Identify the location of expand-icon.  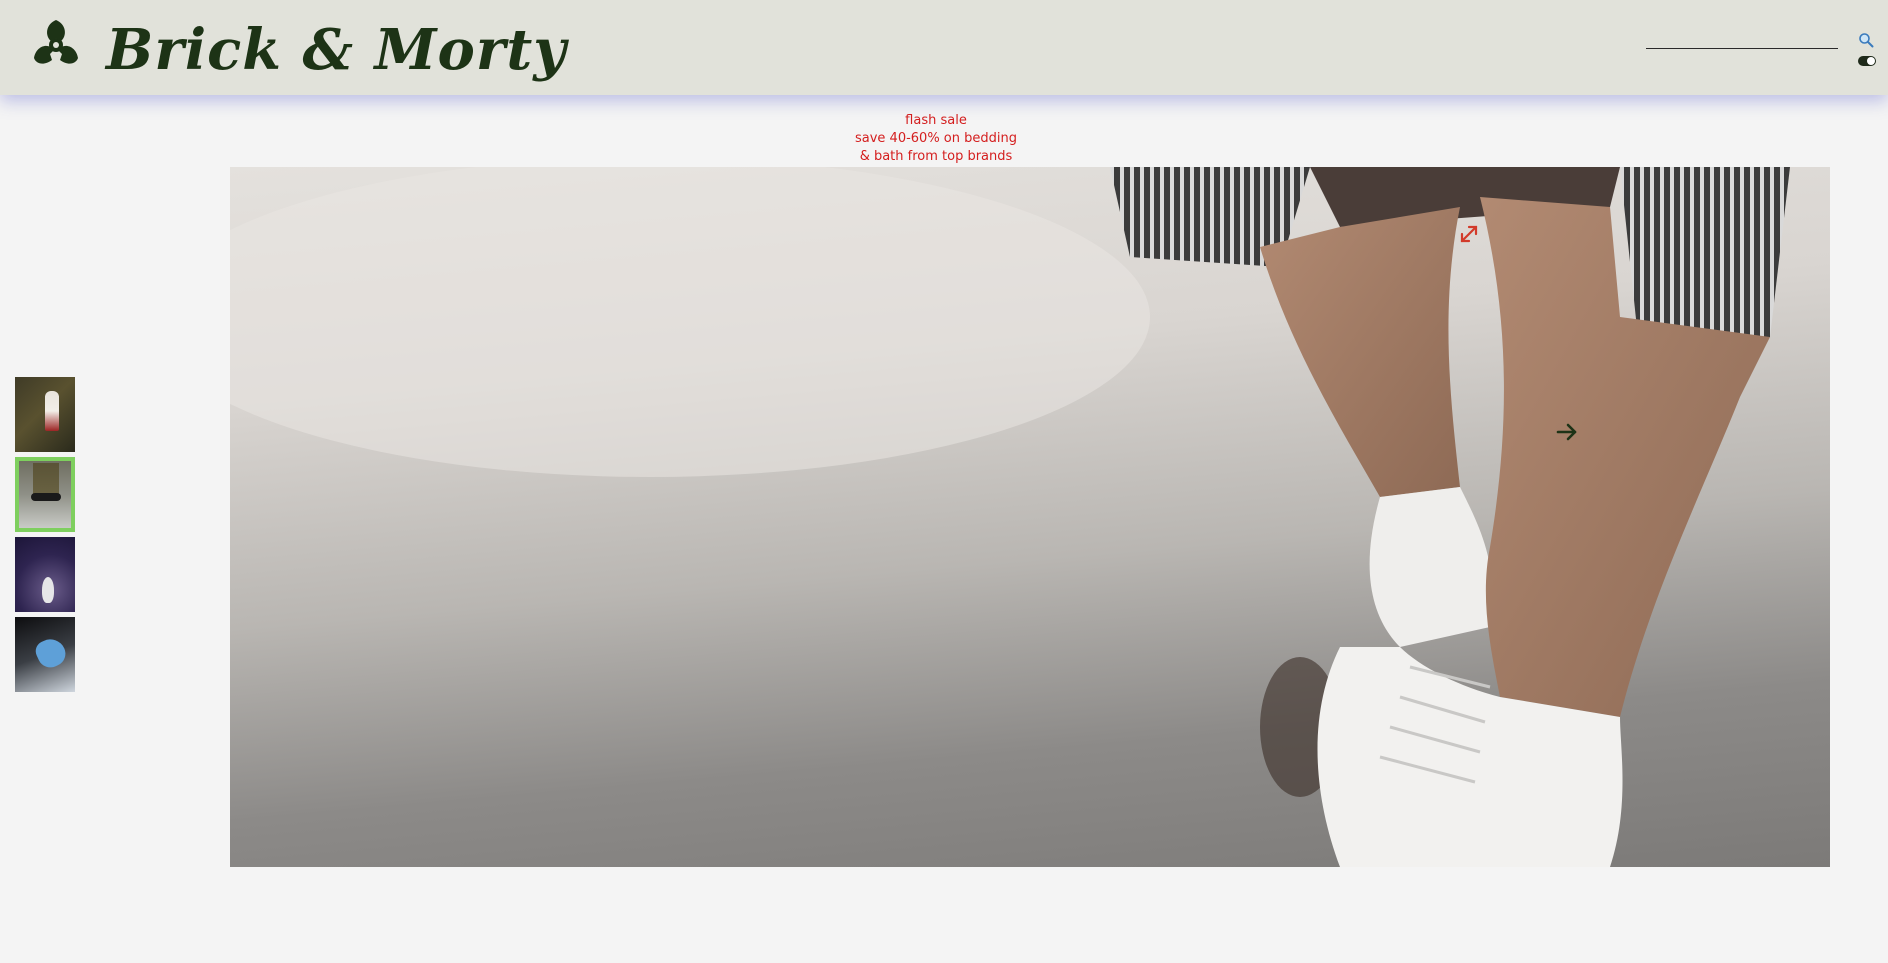
(1469, 234).